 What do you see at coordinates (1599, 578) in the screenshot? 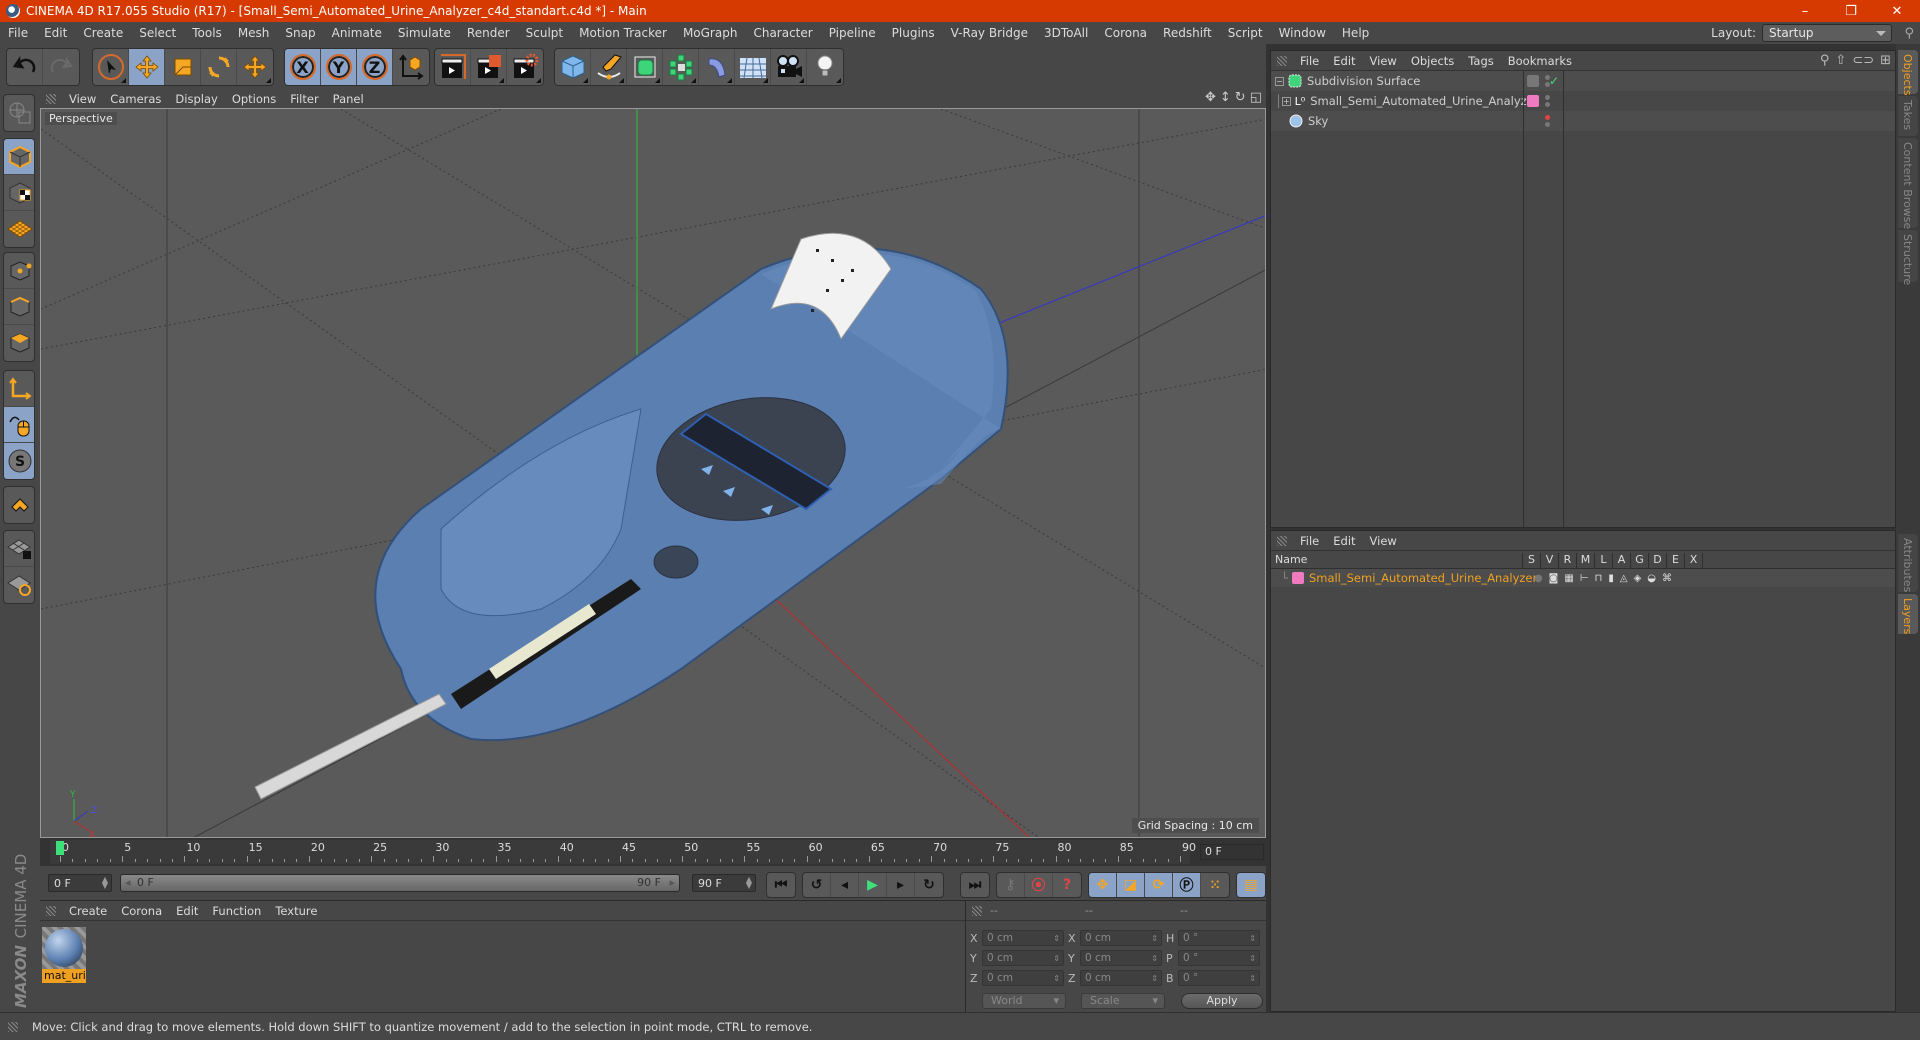
I see `lock-toggle-icon: ⊓` at bounding box center [1599, 578].